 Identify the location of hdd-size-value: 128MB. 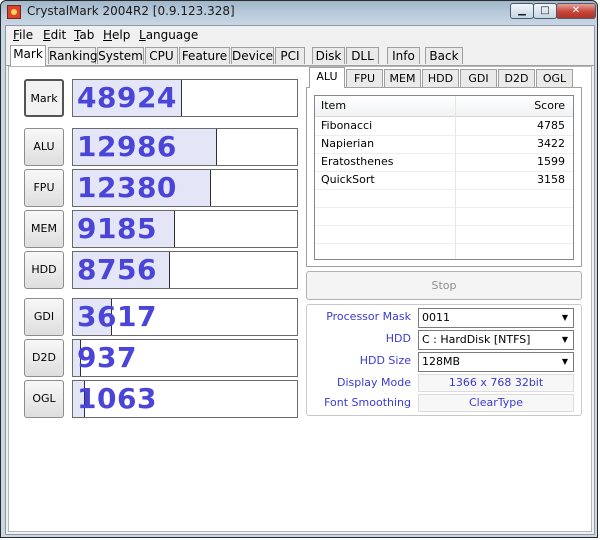
(441, 361).